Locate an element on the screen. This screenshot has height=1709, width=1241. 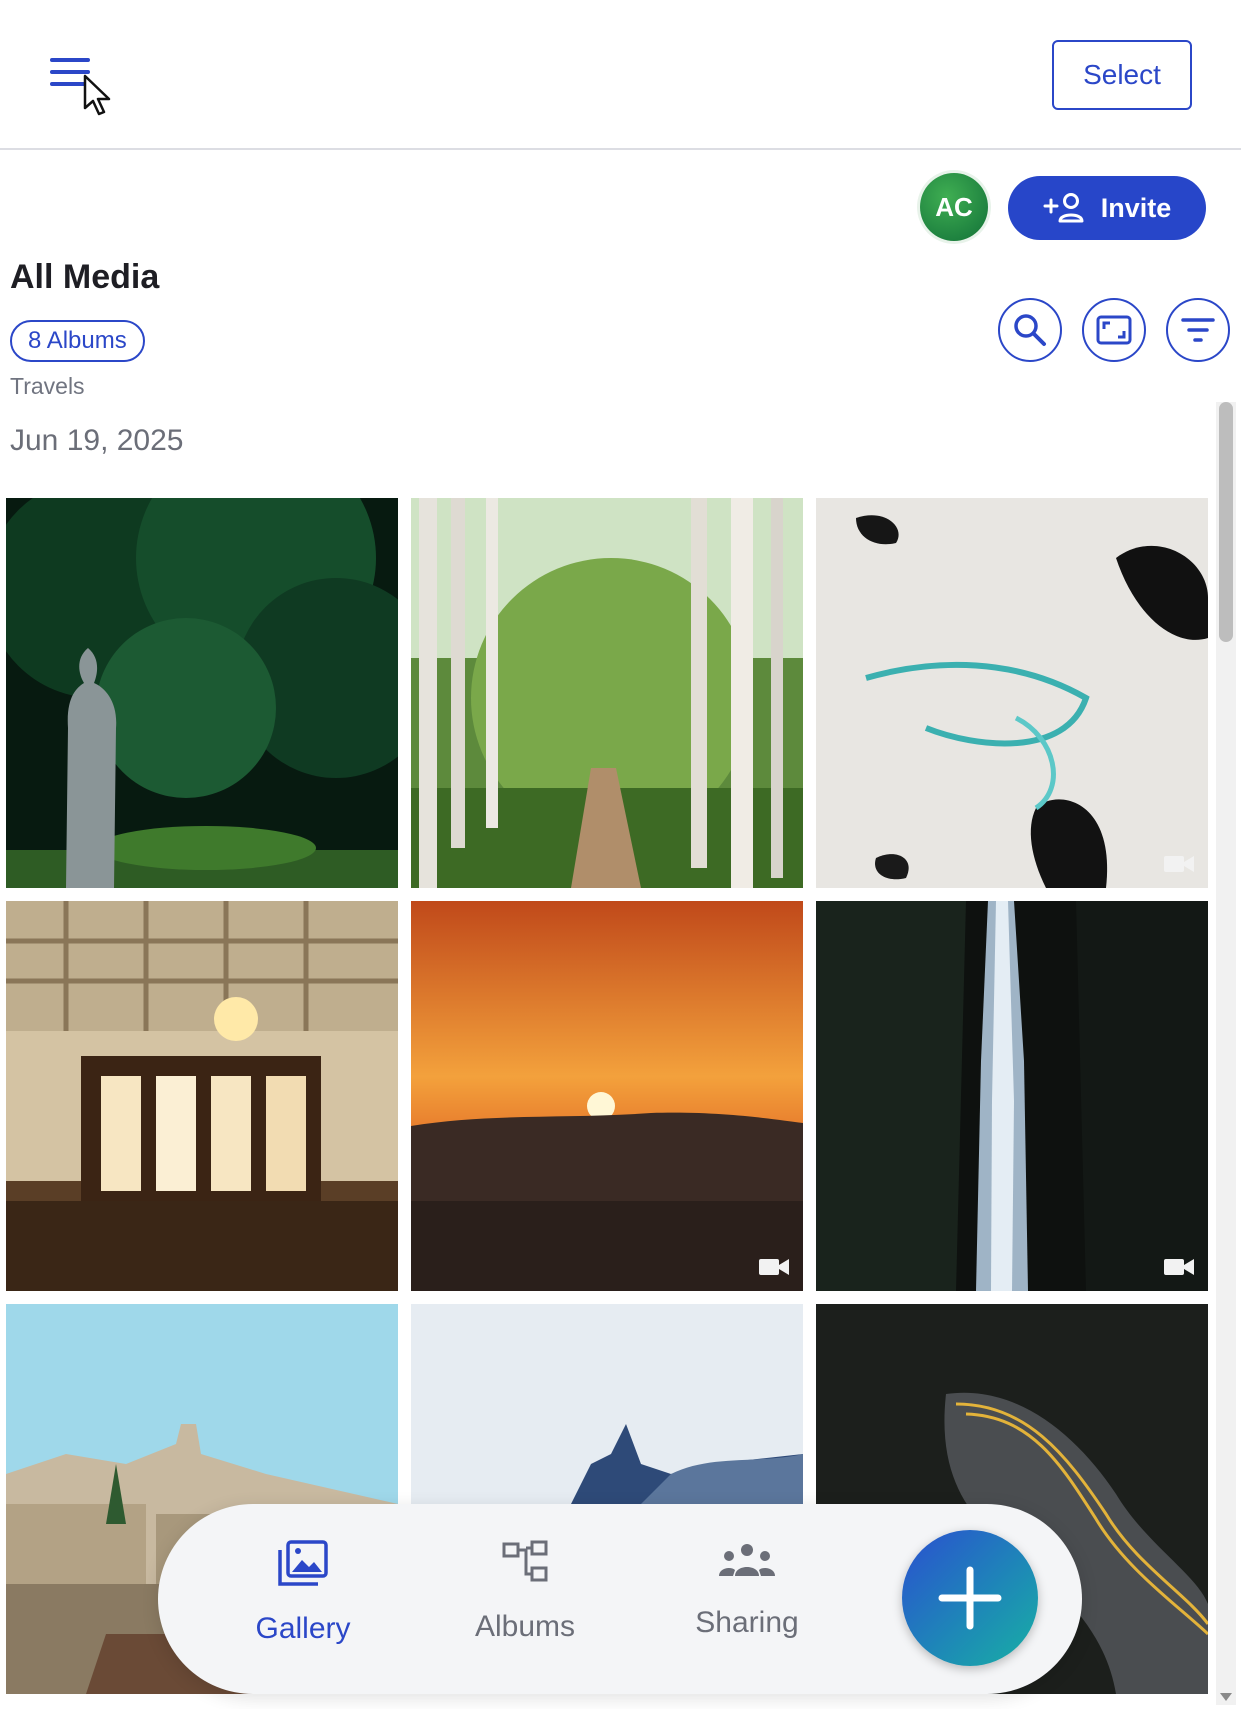
ornate-hall-photo is located at coordinates (202, 1096).